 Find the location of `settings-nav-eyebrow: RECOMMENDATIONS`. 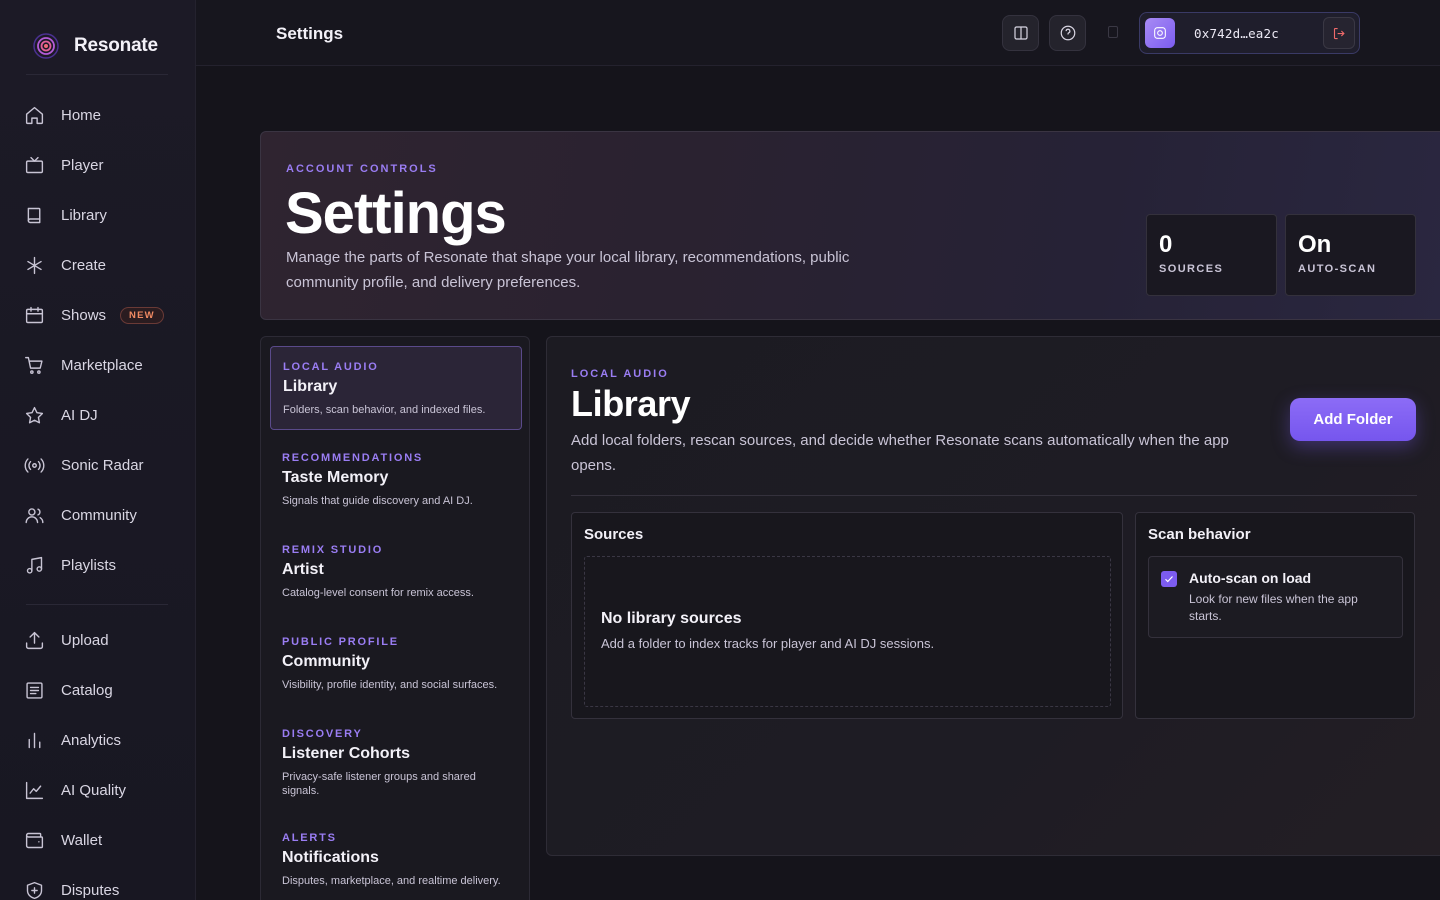

settings-nav-eyebrow: RECOMMENDATIONS is located at coordinates (353, 458).